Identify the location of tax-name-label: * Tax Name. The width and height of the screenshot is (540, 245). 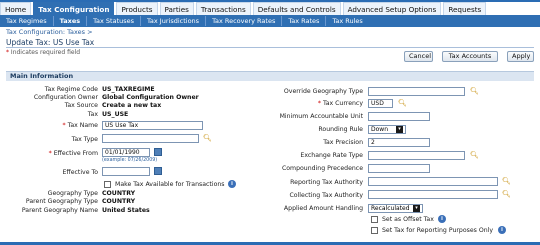
(81, 125).